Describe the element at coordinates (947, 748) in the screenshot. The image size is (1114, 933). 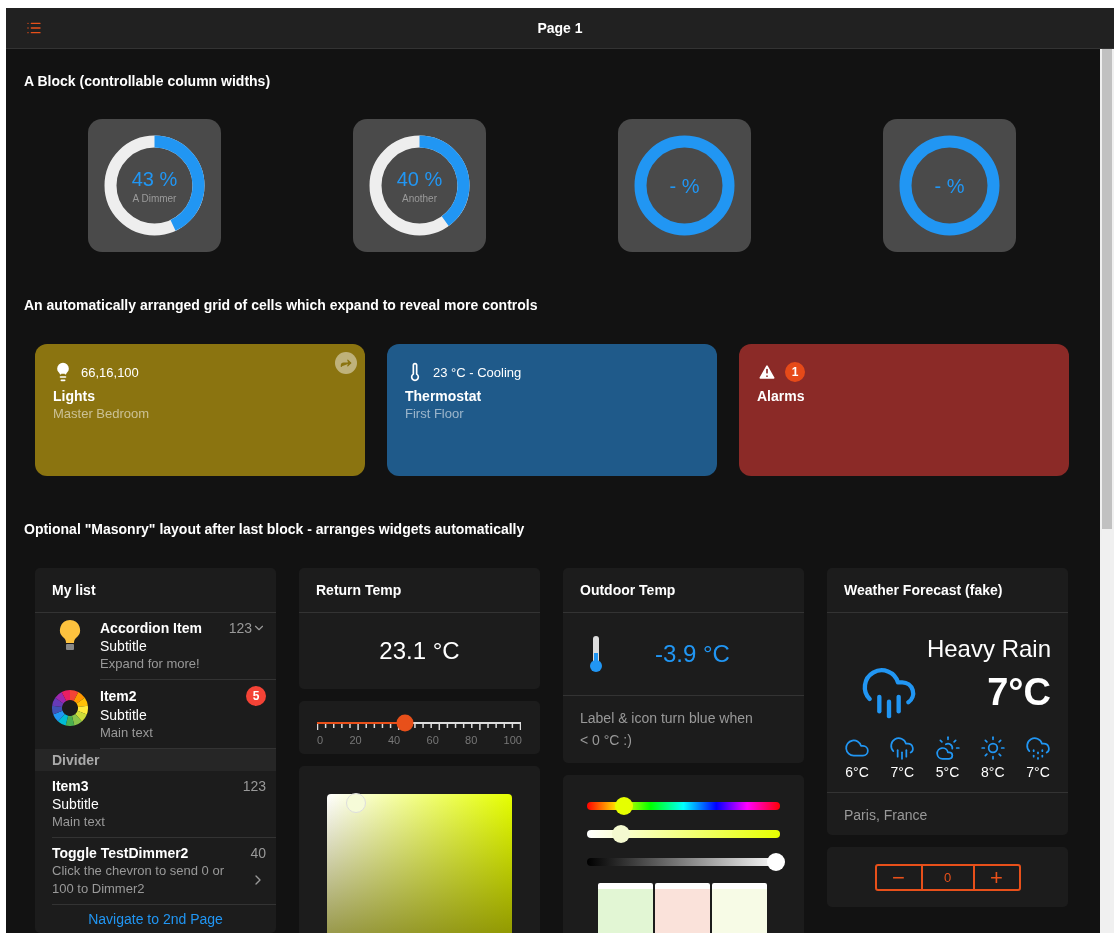
I see `cloud-sun-icon` at that location.